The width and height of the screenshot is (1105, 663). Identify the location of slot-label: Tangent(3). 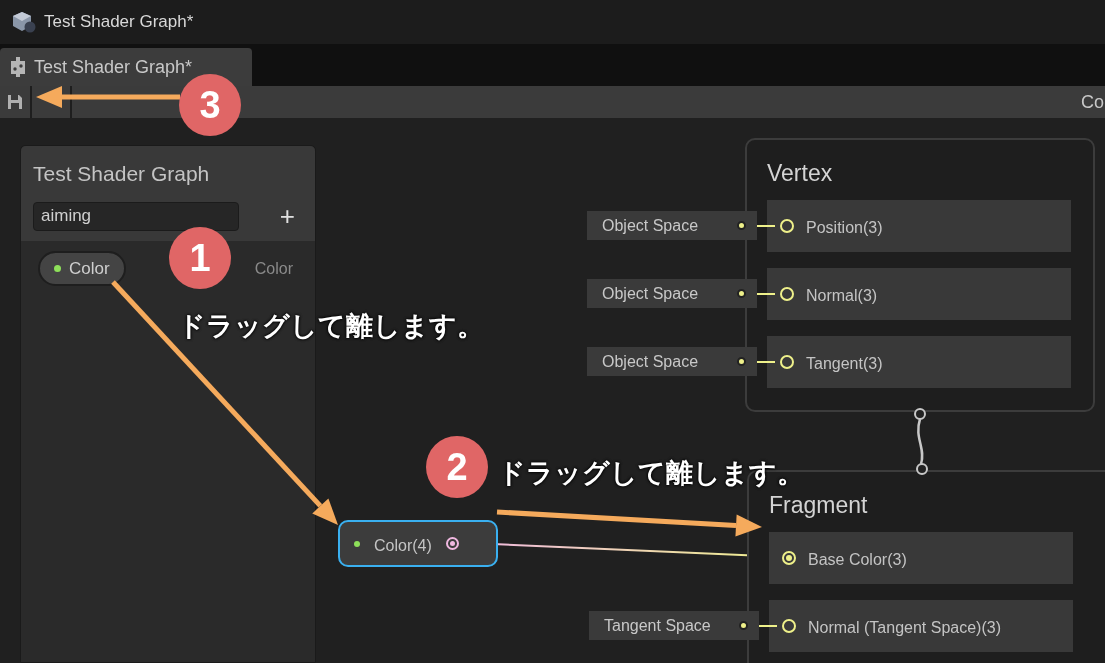
(844, 364).